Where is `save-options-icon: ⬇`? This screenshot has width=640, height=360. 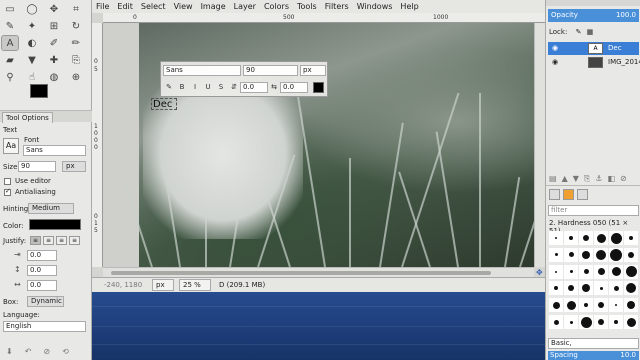 save-options-icon: ⬇ is located at coordinates (9, 351).